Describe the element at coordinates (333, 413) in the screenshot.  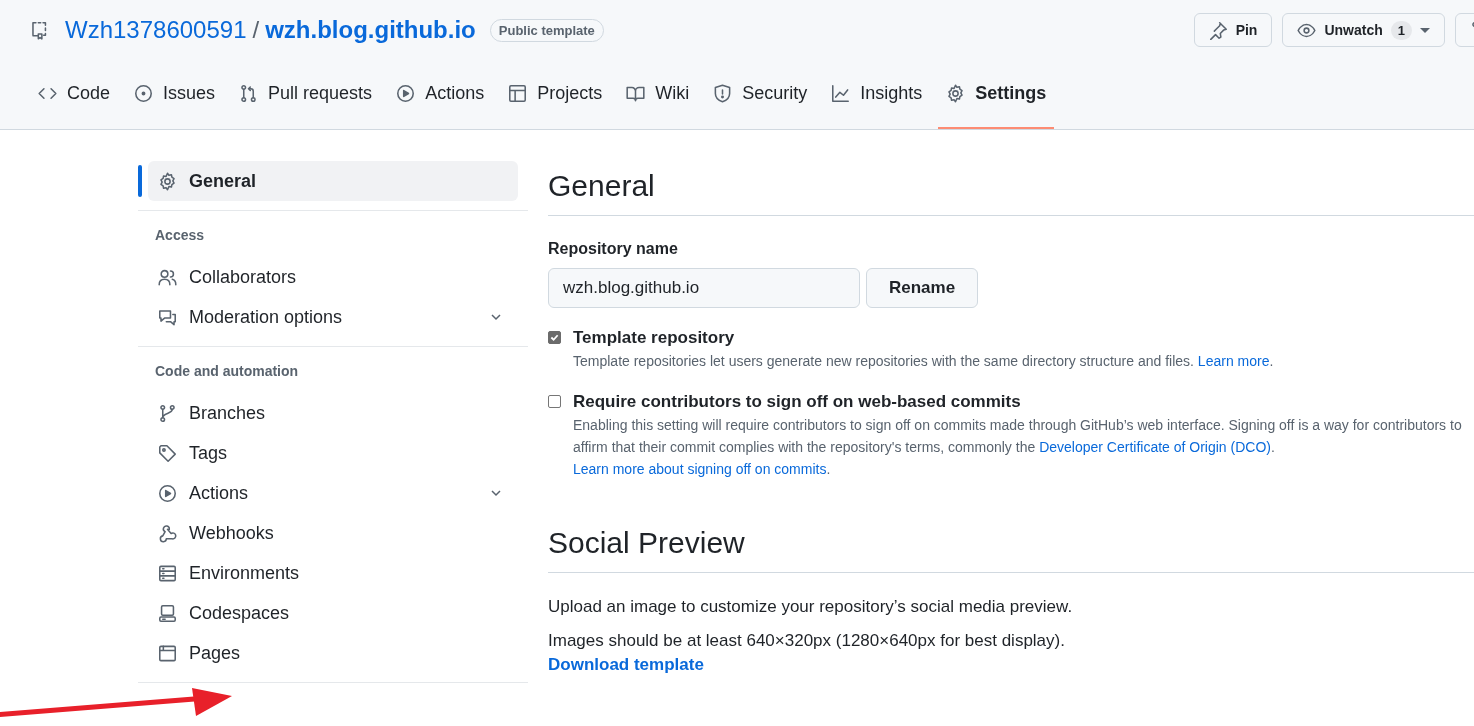
I see `sidebar-item: Branches` at that location.